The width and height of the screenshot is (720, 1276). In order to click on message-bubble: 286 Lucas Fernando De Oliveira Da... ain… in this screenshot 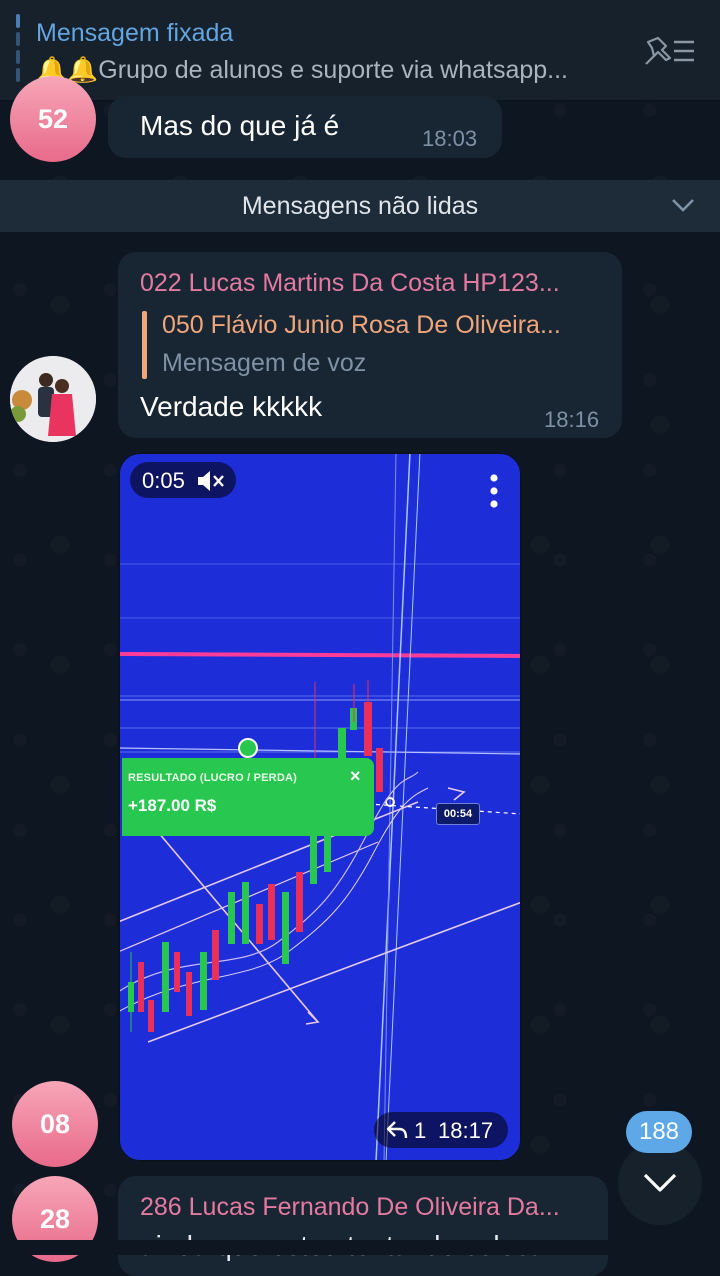, I will do `click(363, 1226)`.